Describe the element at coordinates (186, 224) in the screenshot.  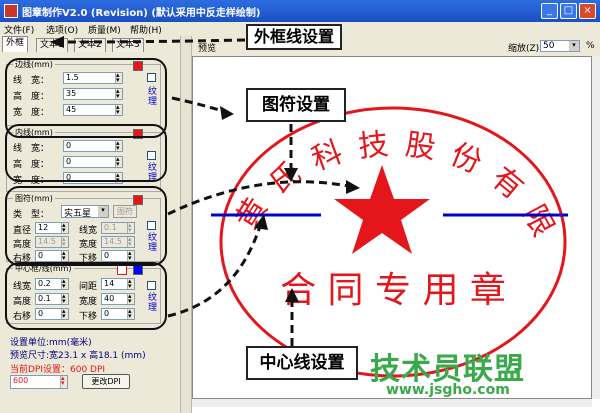
I see `panel-splitter` at that location.